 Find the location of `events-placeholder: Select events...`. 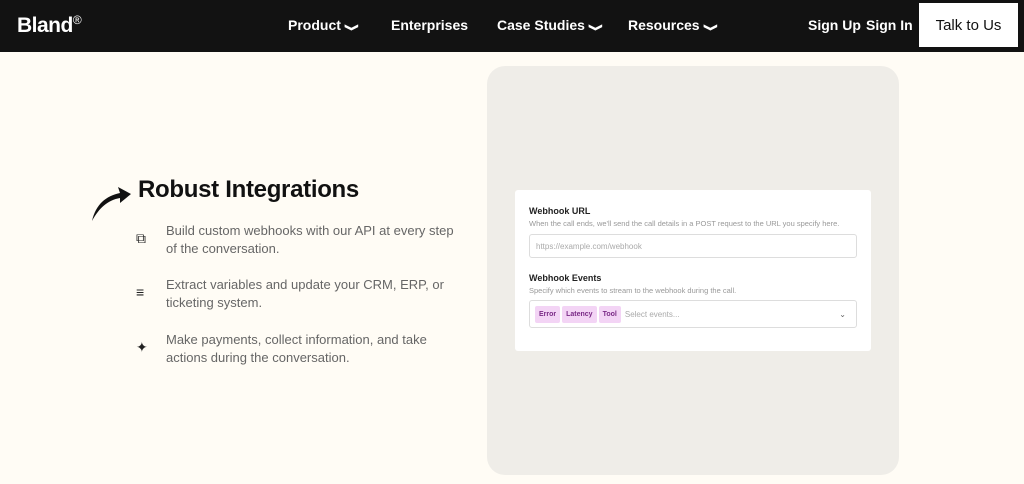

events-placeholder: Select events... is located at coordinates (652, 314).